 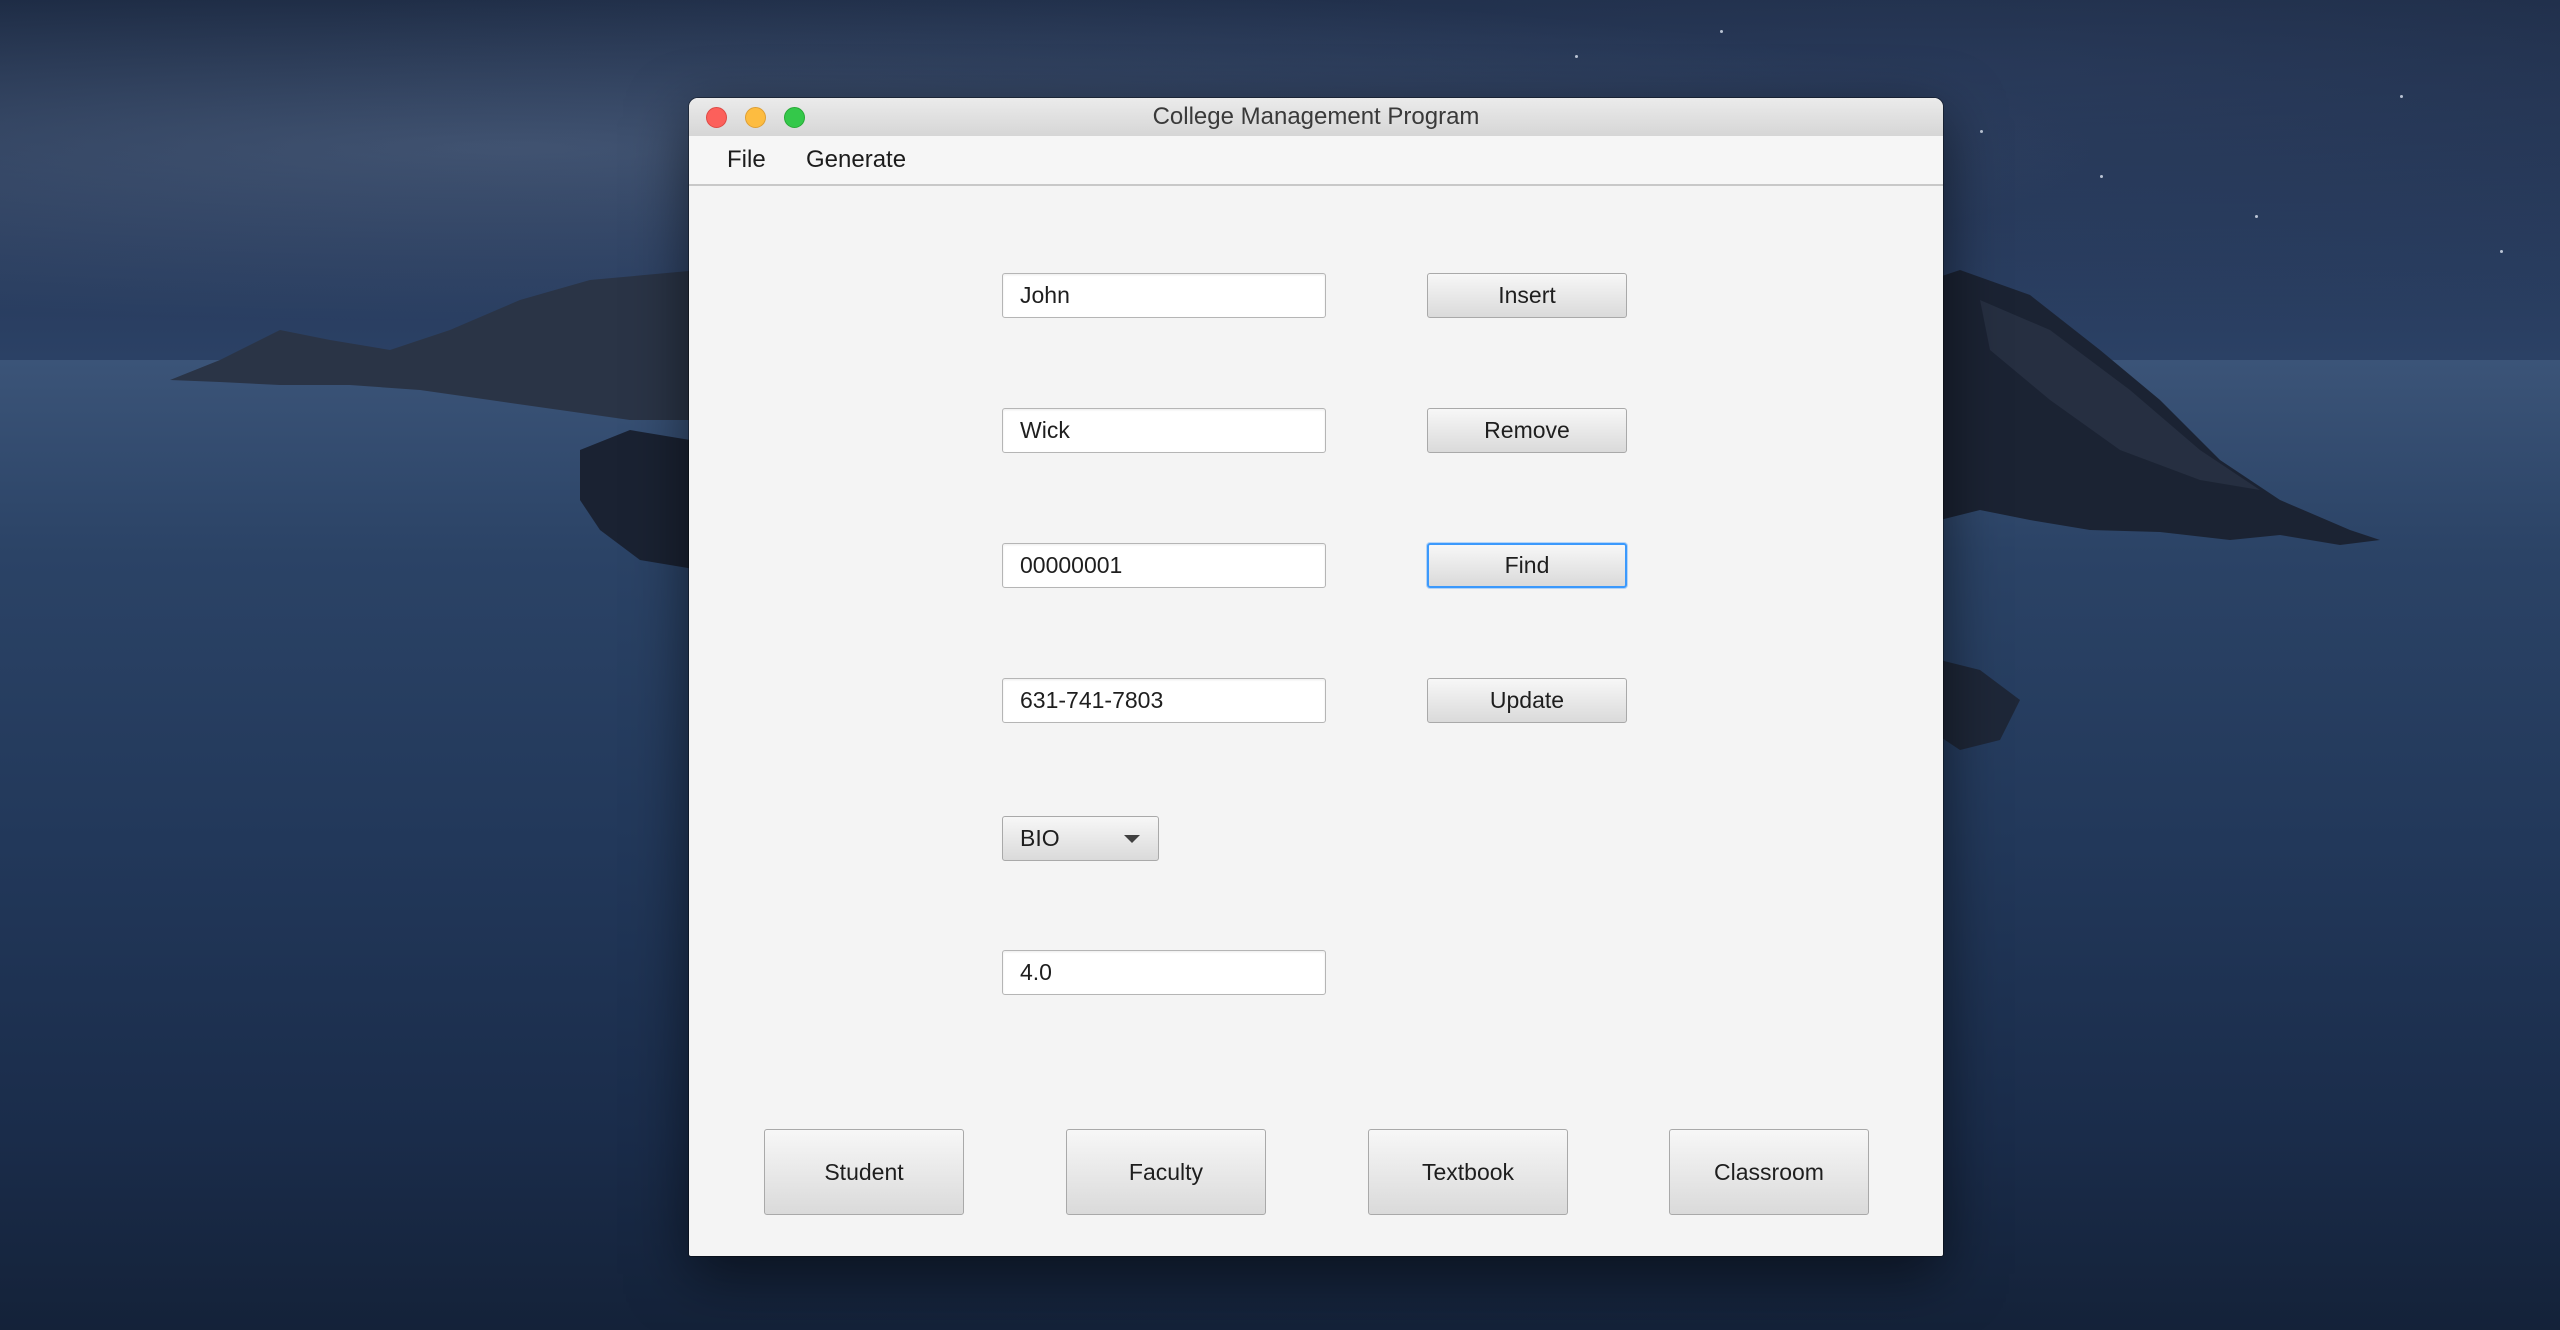 I want to click on id-field, so click(x=1164, y=565).